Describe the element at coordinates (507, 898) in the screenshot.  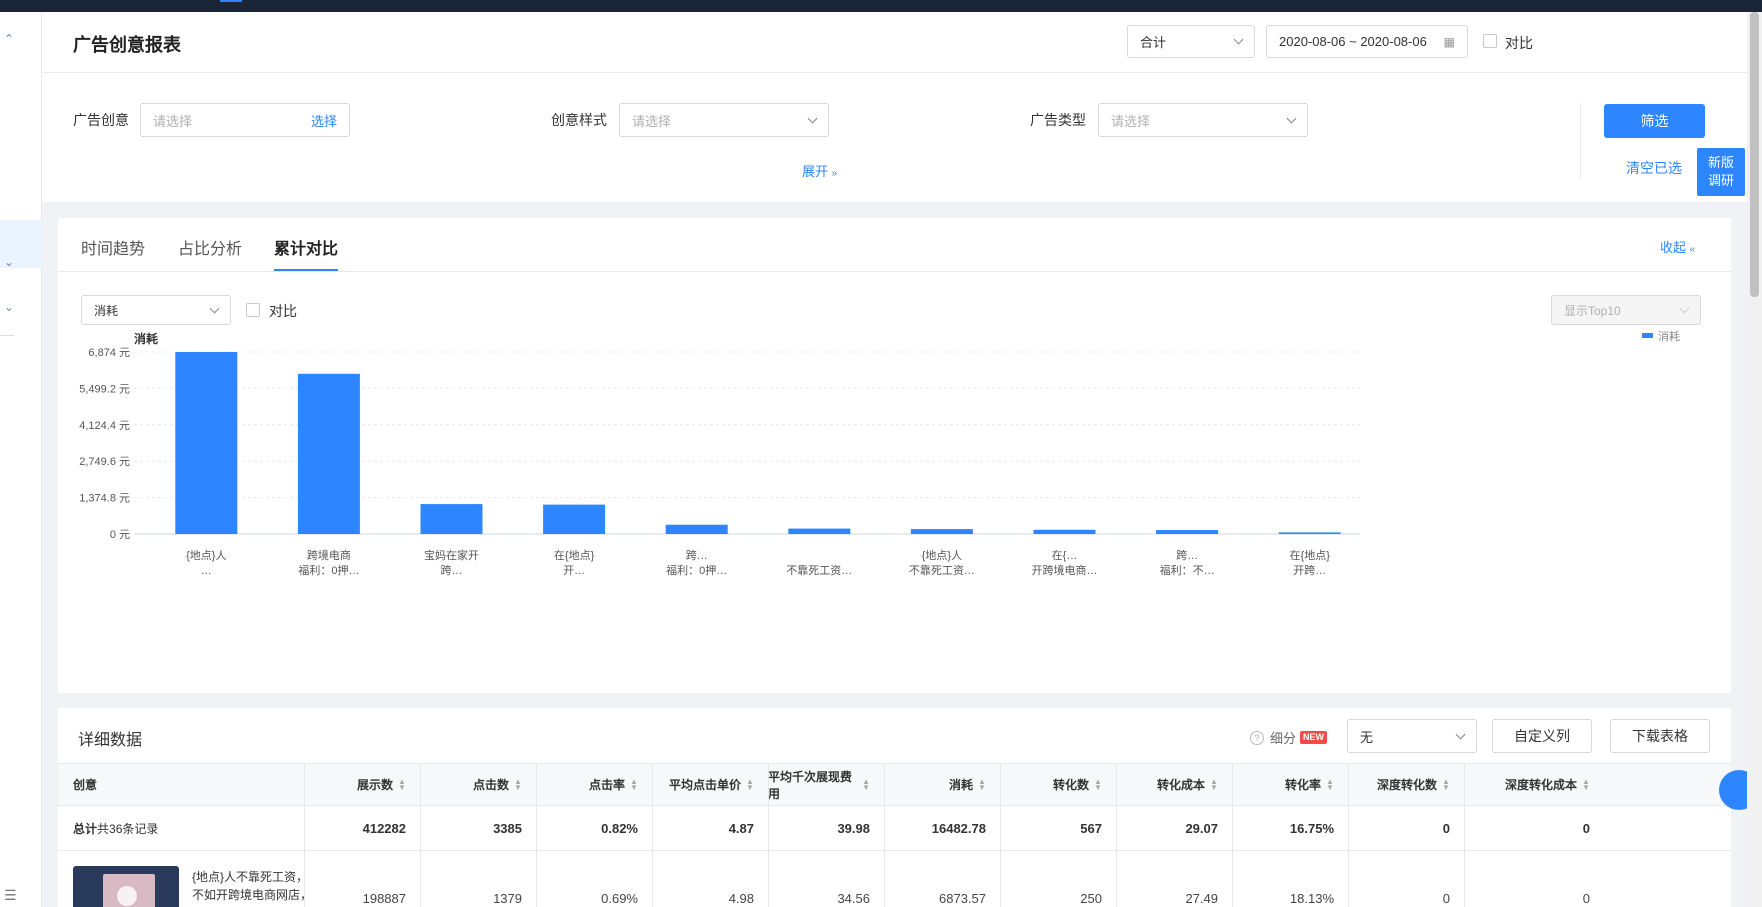
I see `table-cell: 1379` at that location.